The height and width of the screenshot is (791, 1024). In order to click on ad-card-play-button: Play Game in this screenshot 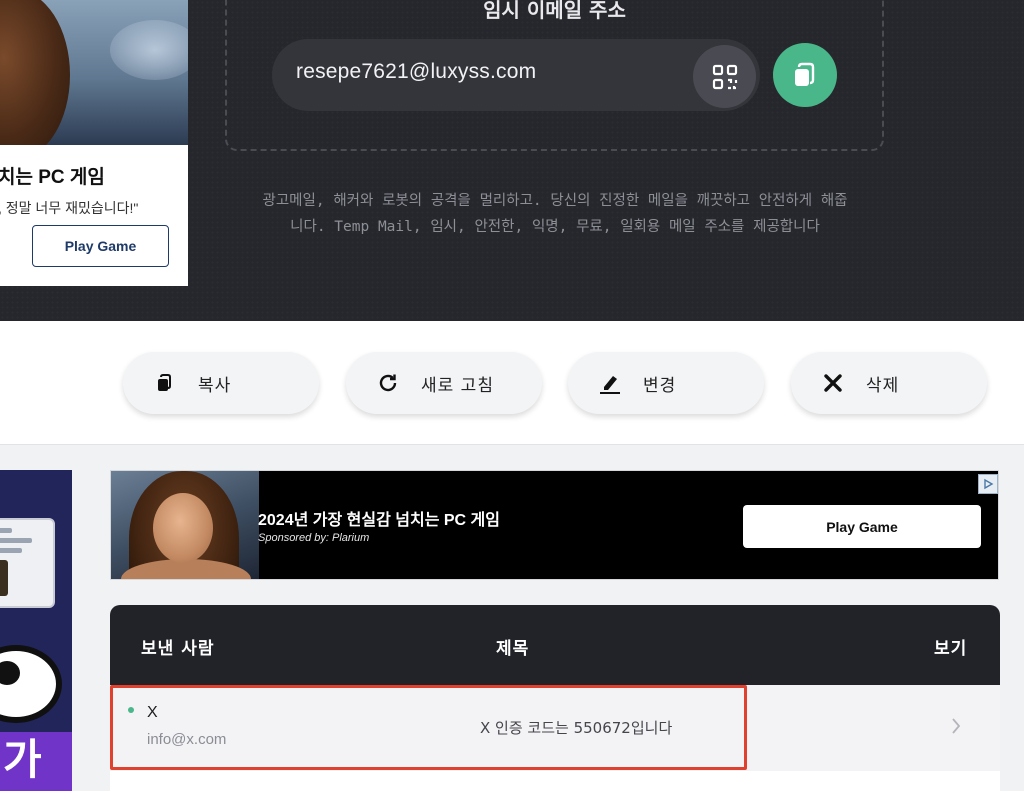, I will do `click(100, 246)`.